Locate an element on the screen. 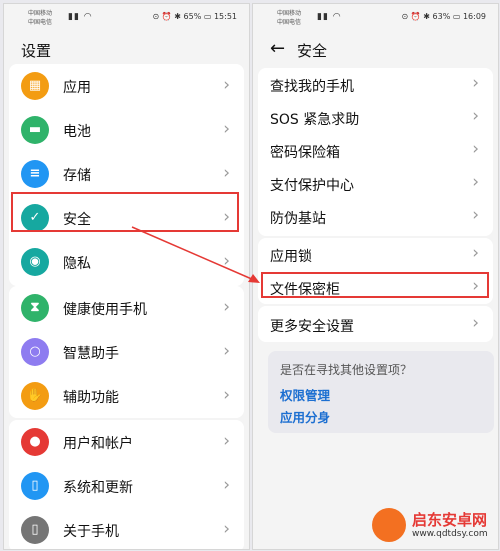  watermark: 启东安卓网 www.qdtdsy.com is located at coordinates (433, 526).